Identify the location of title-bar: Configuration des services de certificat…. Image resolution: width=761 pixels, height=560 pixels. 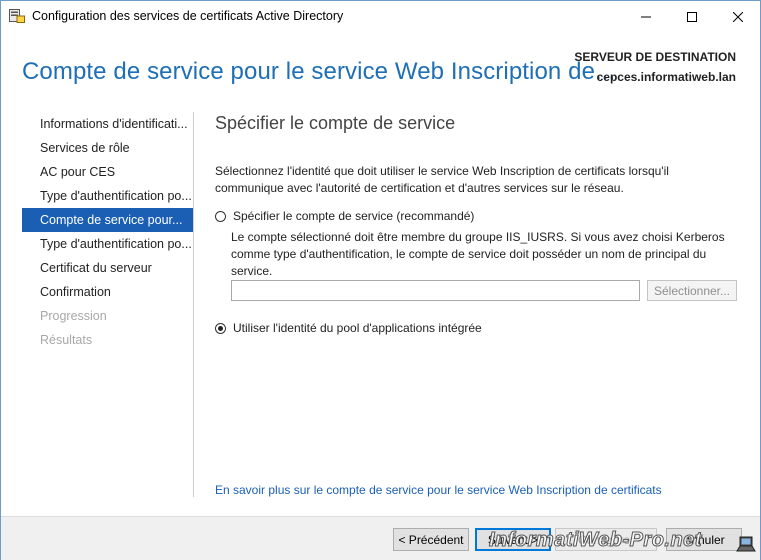
(380, 16).